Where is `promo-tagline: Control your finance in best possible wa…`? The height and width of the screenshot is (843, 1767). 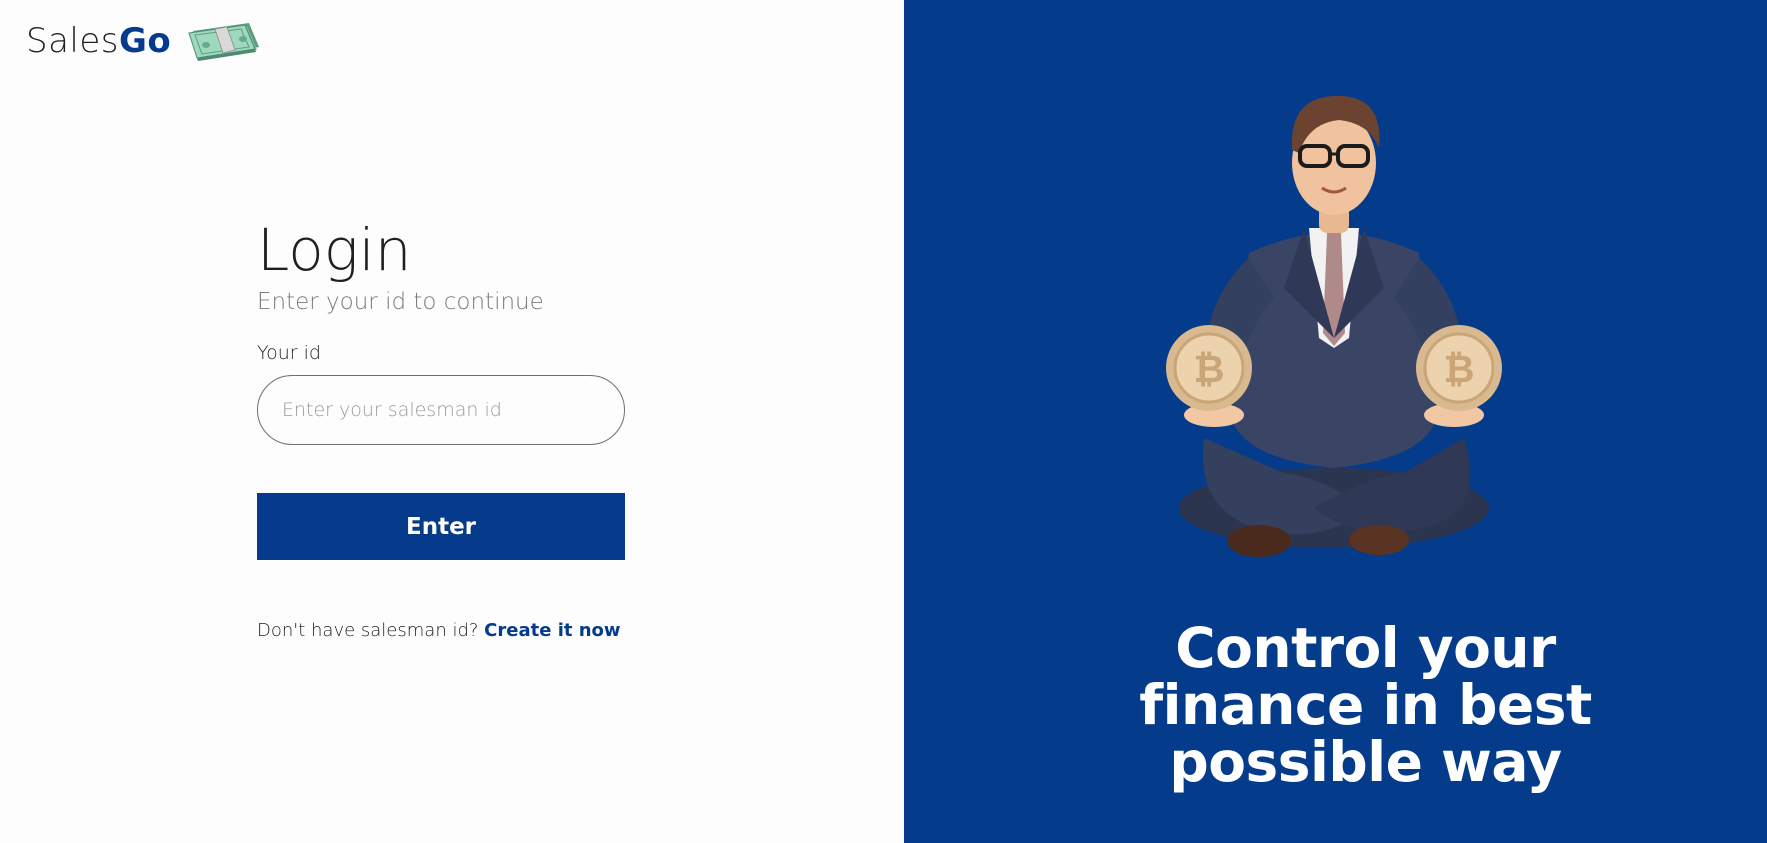
promo-tagline: Control your finance in best possible wa… is located at coordinates (1335, 705).